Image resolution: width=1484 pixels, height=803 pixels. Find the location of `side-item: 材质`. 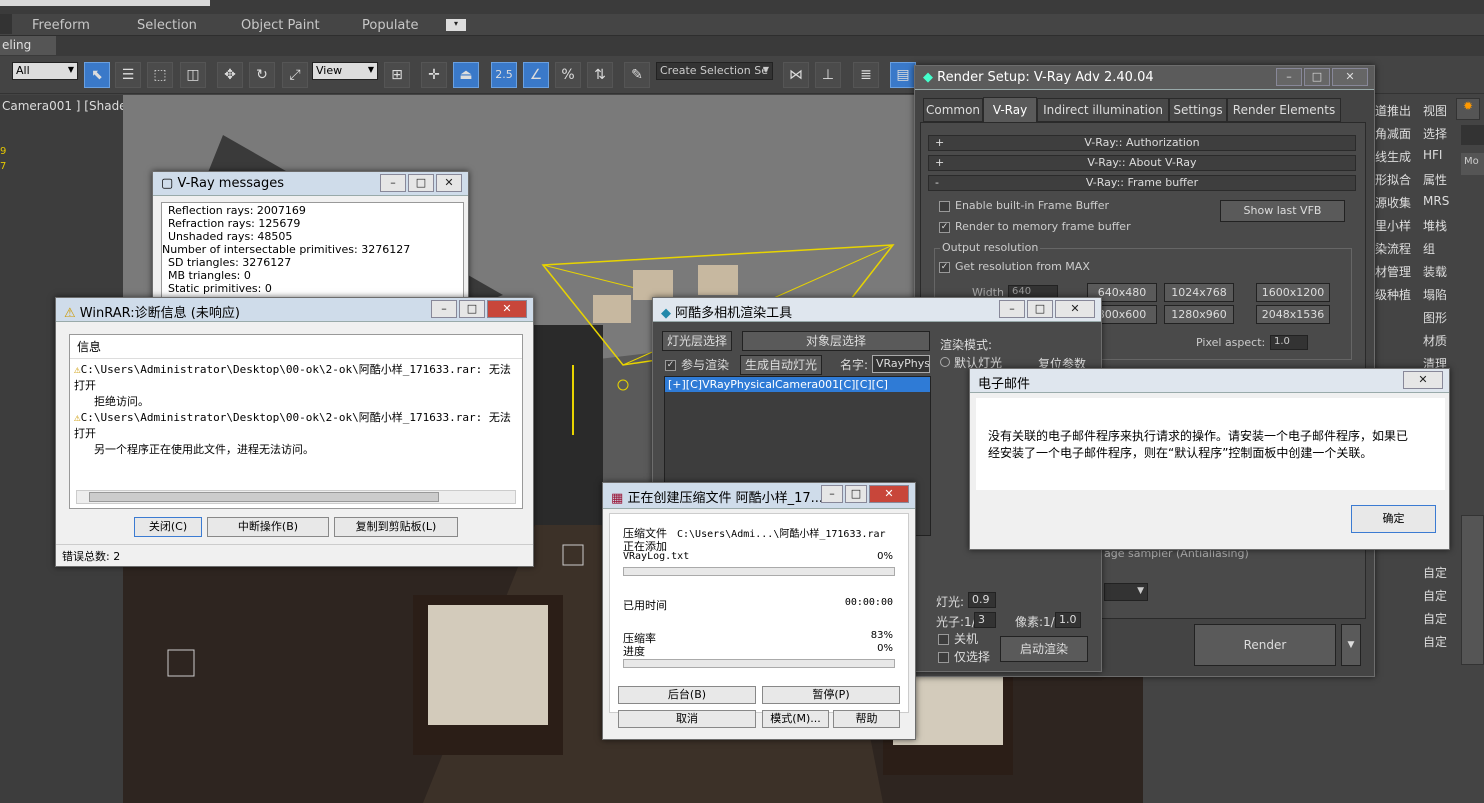

side-item: 材质 is located at coordinates (1435, 340).